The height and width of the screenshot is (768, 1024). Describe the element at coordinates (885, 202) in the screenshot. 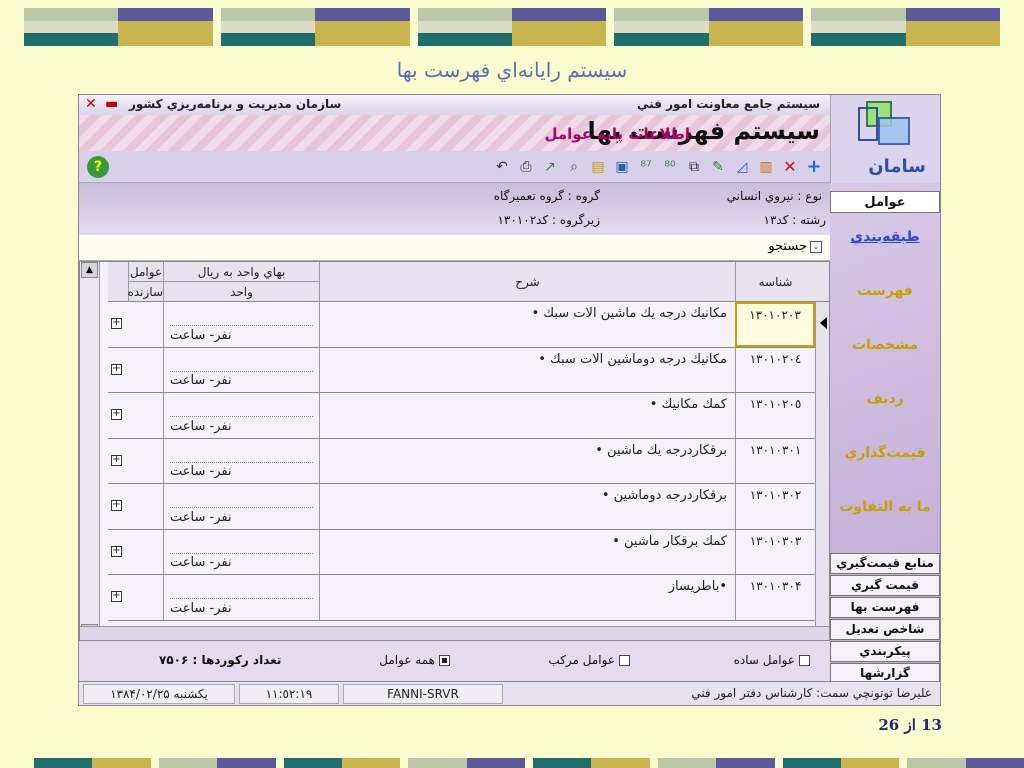

I see `menu-factors: عوامل` at that location.